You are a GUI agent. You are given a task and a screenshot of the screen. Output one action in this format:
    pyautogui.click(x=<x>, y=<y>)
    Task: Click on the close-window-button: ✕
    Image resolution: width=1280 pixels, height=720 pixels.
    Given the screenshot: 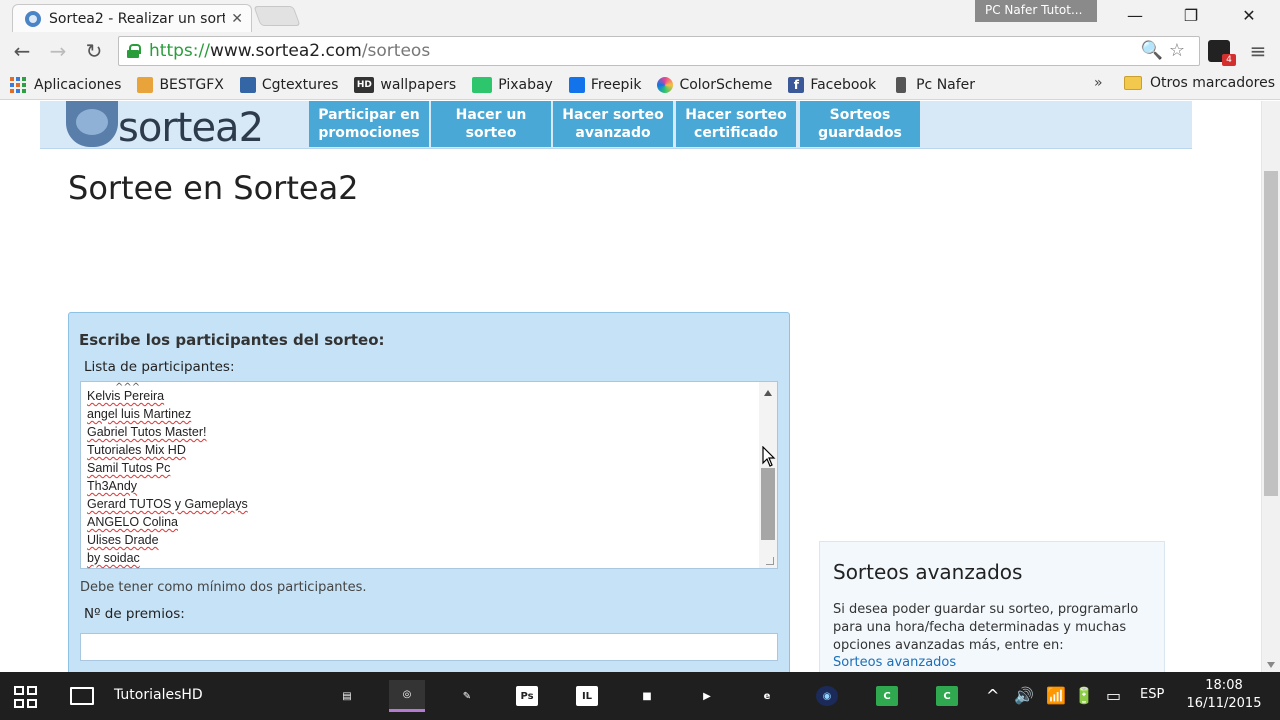 What is the action you would take?
    pyautogui.click(x=1249, y=16)
    